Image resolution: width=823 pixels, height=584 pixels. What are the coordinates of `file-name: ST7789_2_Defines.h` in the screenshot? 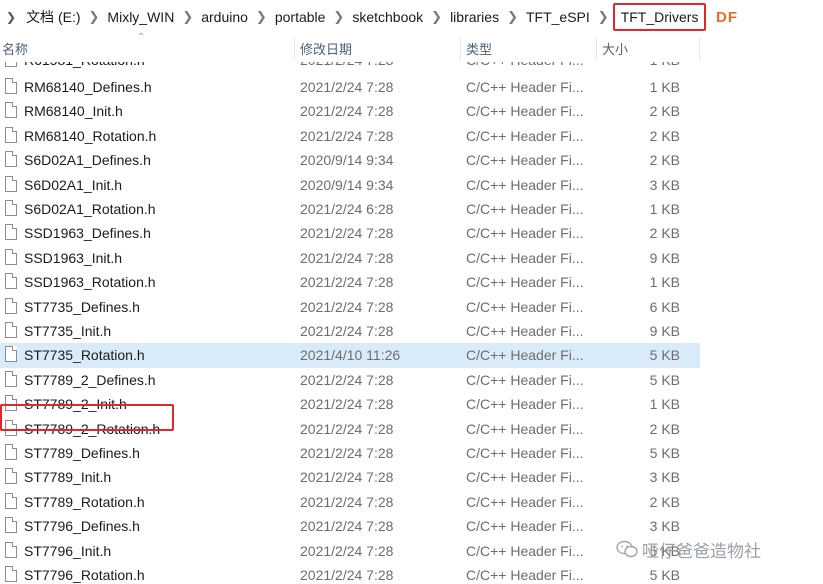 It's located at (90, 379).